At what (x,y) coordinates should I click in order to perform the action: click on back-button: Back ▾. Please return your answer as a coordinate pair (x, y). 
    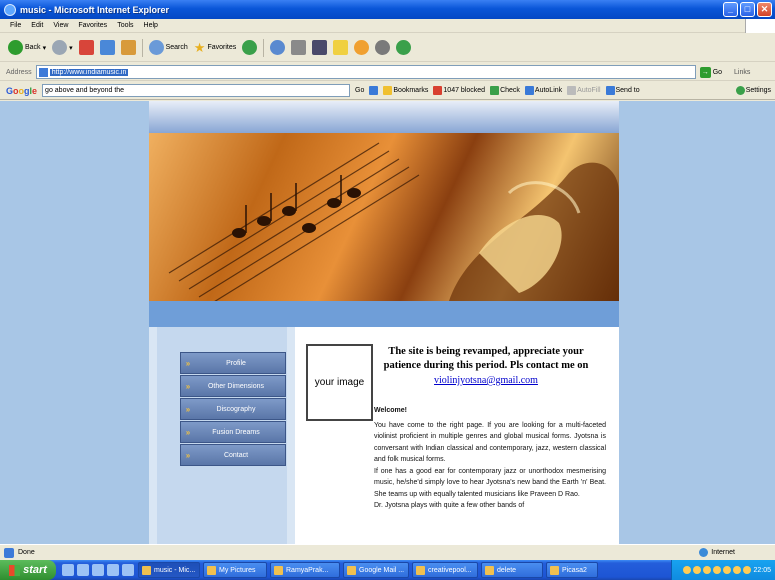
    Looking at the image, I should click on (27, 47).